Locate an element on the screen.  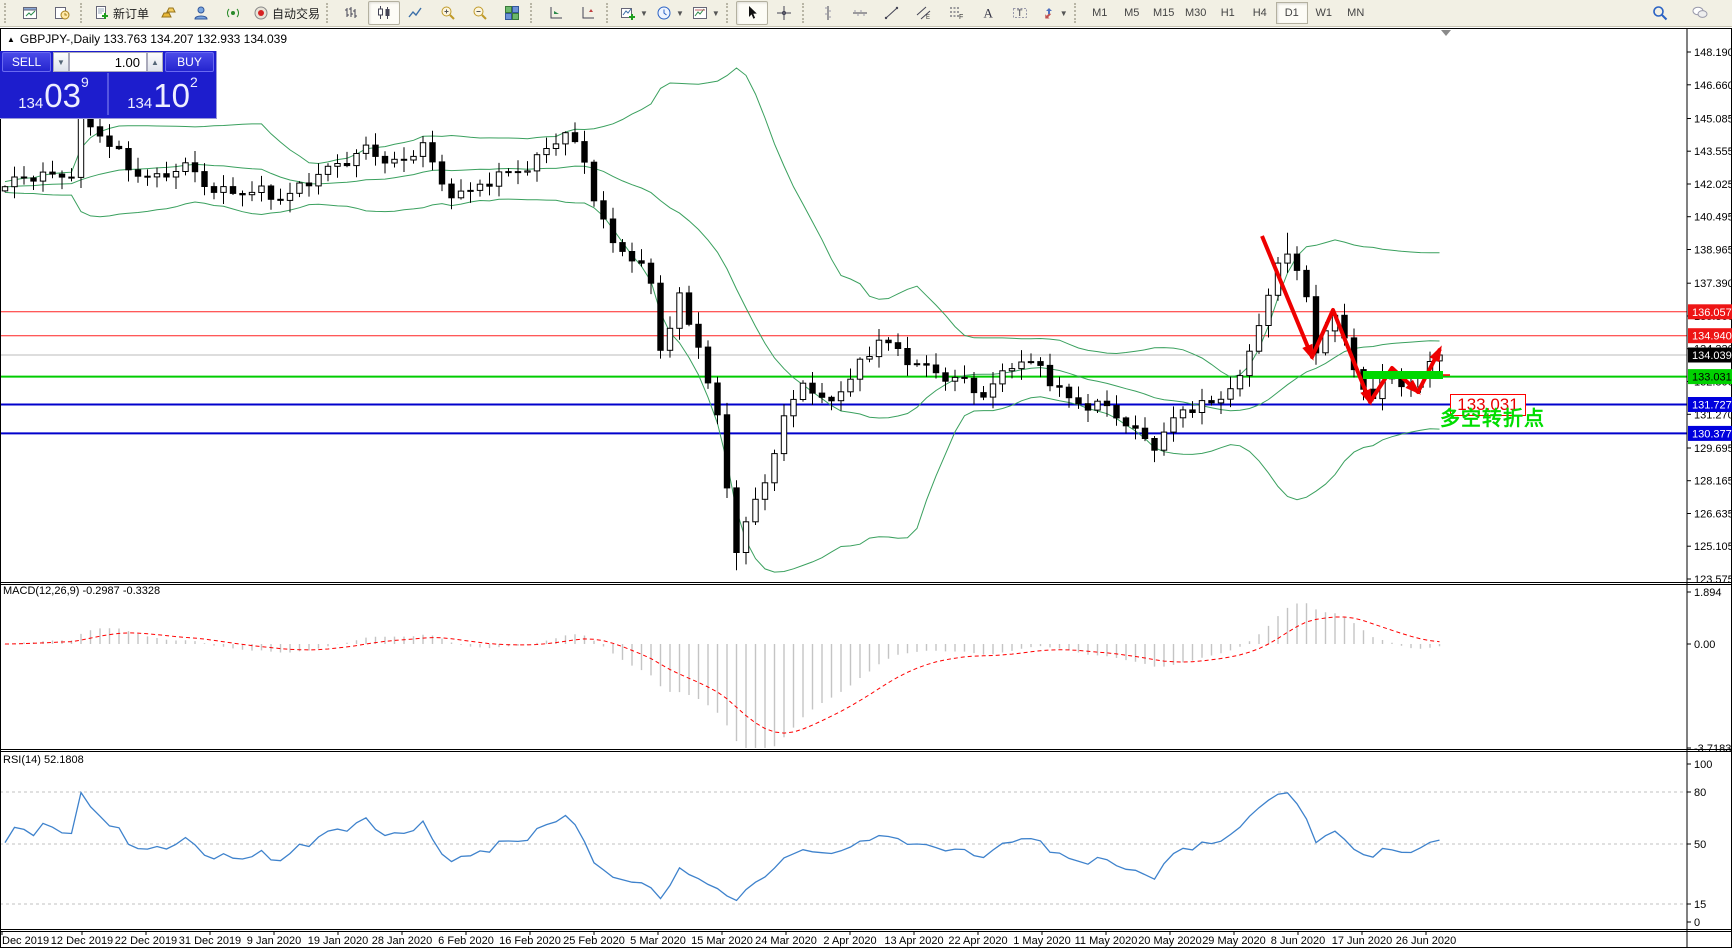
zoom-out-button is located at coordinates (480, 13).